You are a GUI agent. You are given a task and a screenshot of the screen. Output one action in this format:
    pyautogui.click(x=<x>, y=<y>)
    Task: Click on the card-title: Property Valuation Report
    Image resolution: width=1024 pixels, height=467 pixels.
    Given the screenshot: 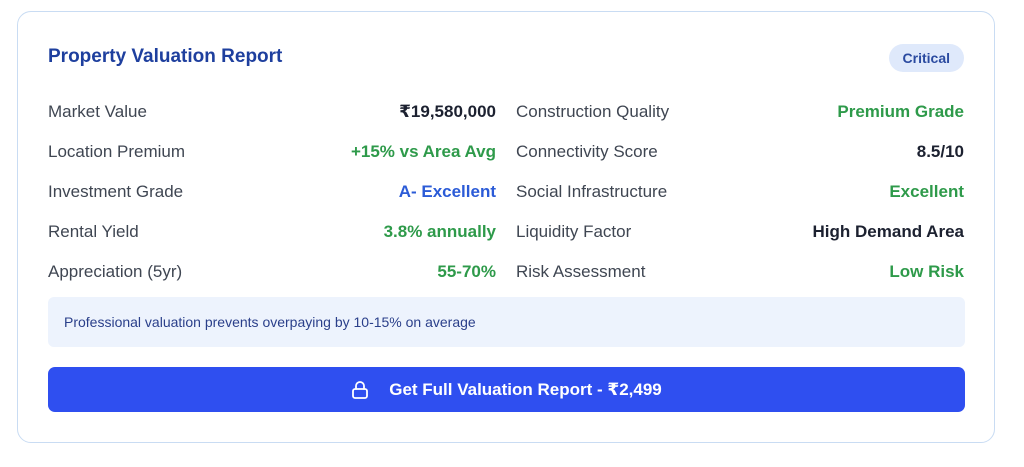 What is the action you would take?
    pyautogui.click(x=165, y=56)
    